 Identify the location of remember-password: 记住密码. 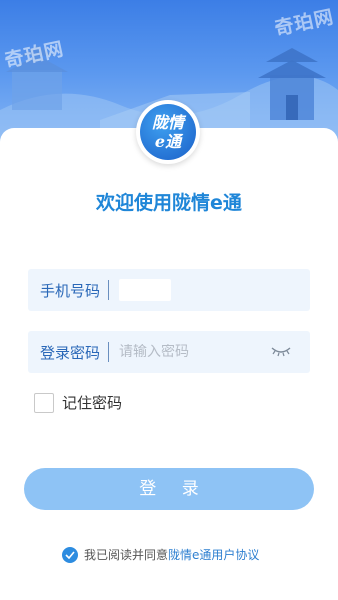
(78, 402).